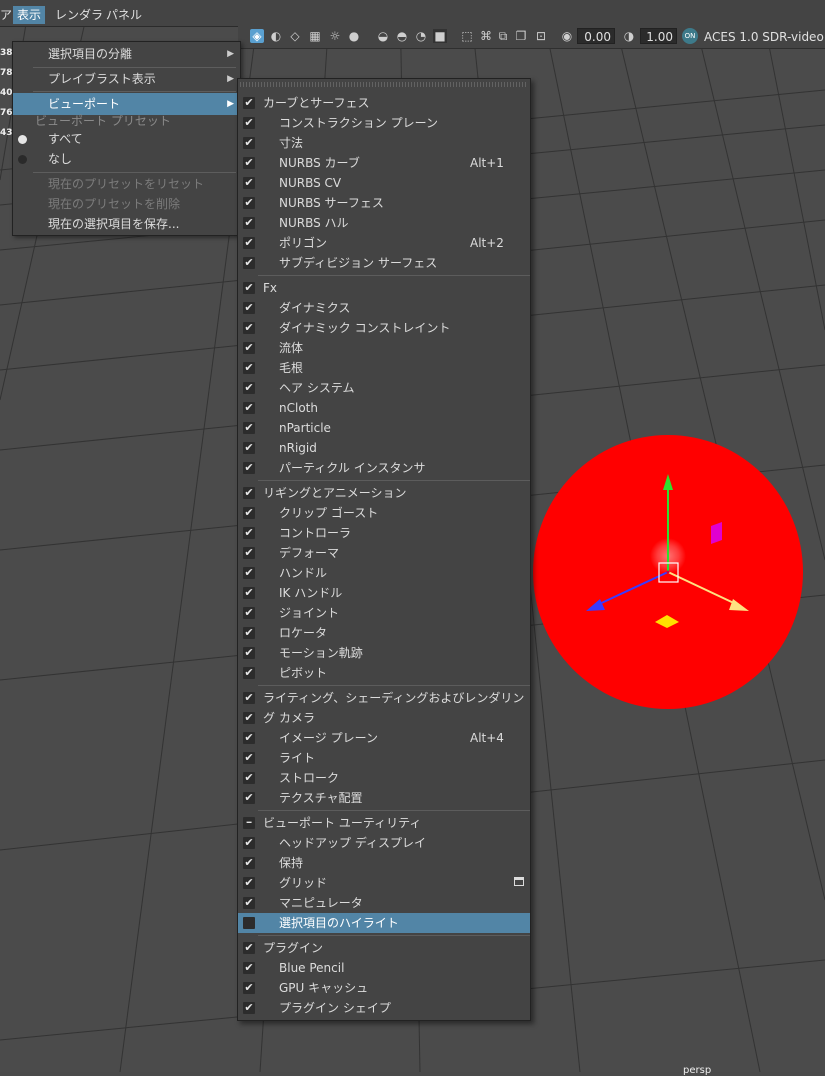  Describe the element at coordinates (303, 243) in the screenshot. I see `menu-item-label: ポリゴン` at that location.